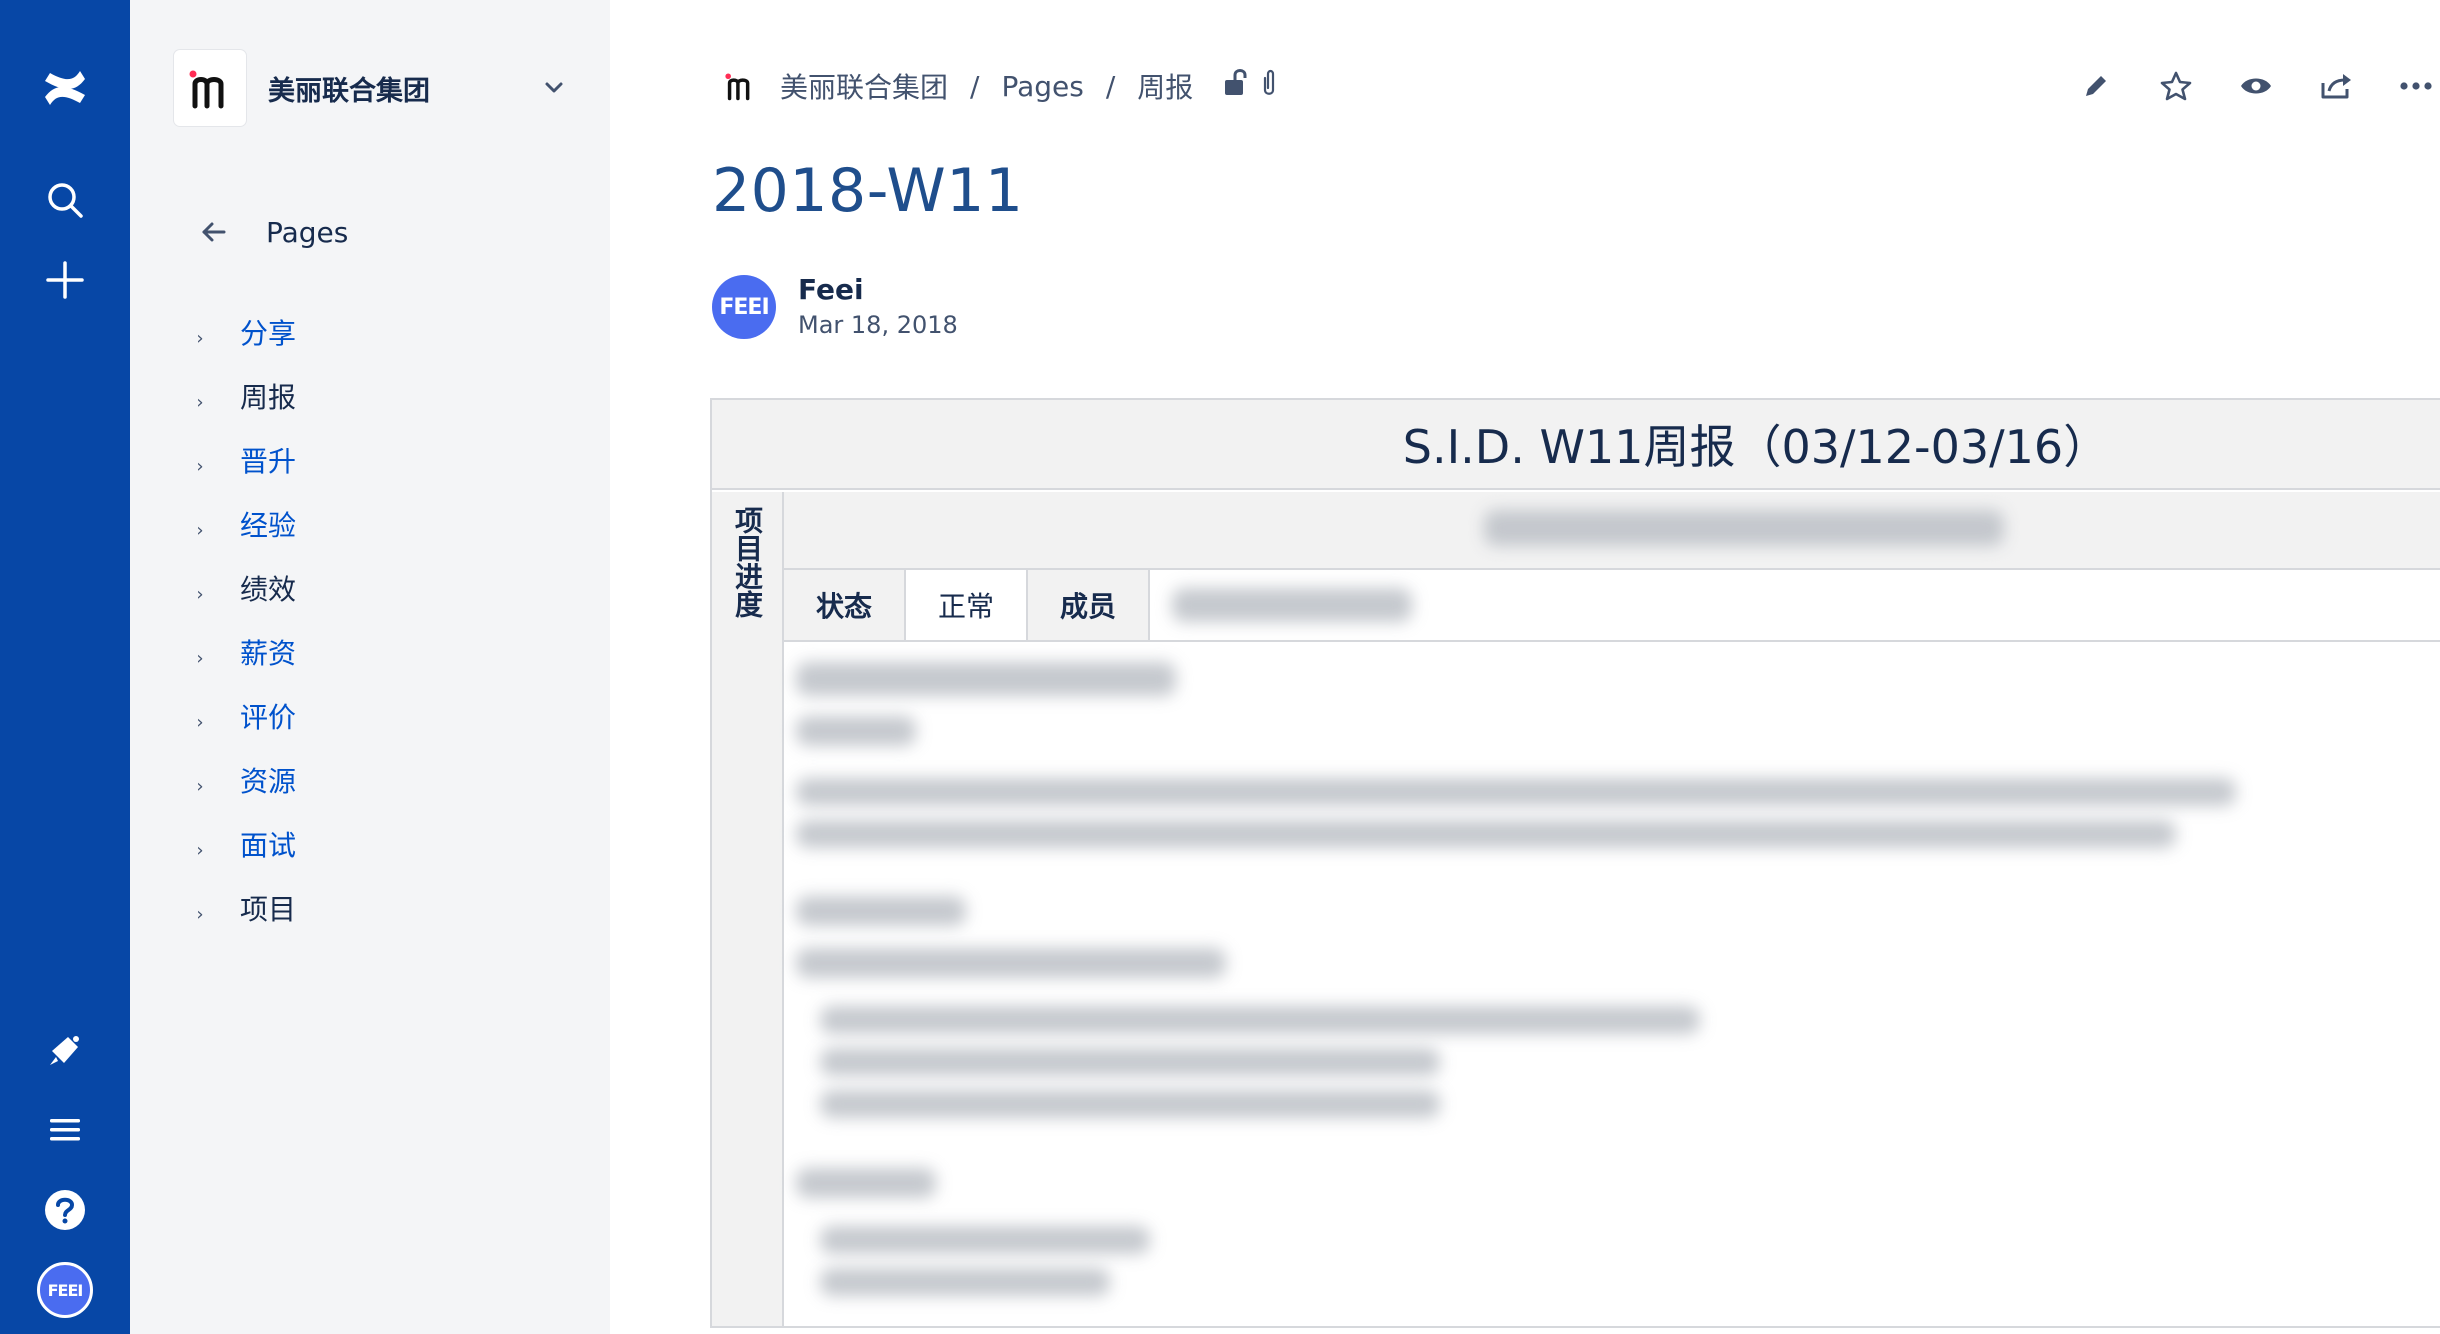 The image size is (2440, 1334). Describe the element at coordinates (65, 280) in the screenshot. I see `plus-icon` at that location.